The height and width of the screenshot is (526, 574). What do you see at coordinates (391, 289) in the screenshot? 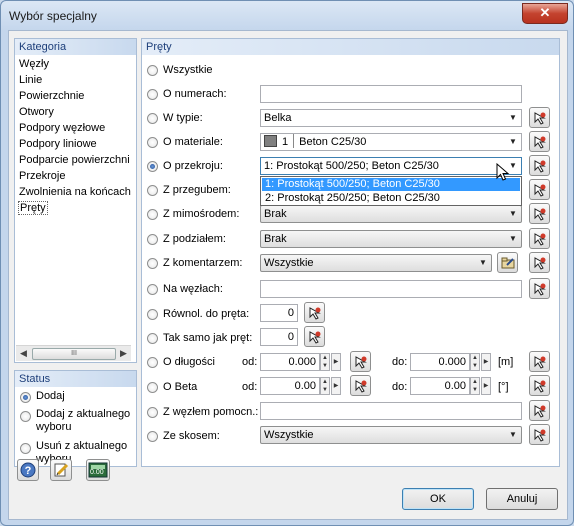
I see `nodes-input` at bounding box center [391, 289].